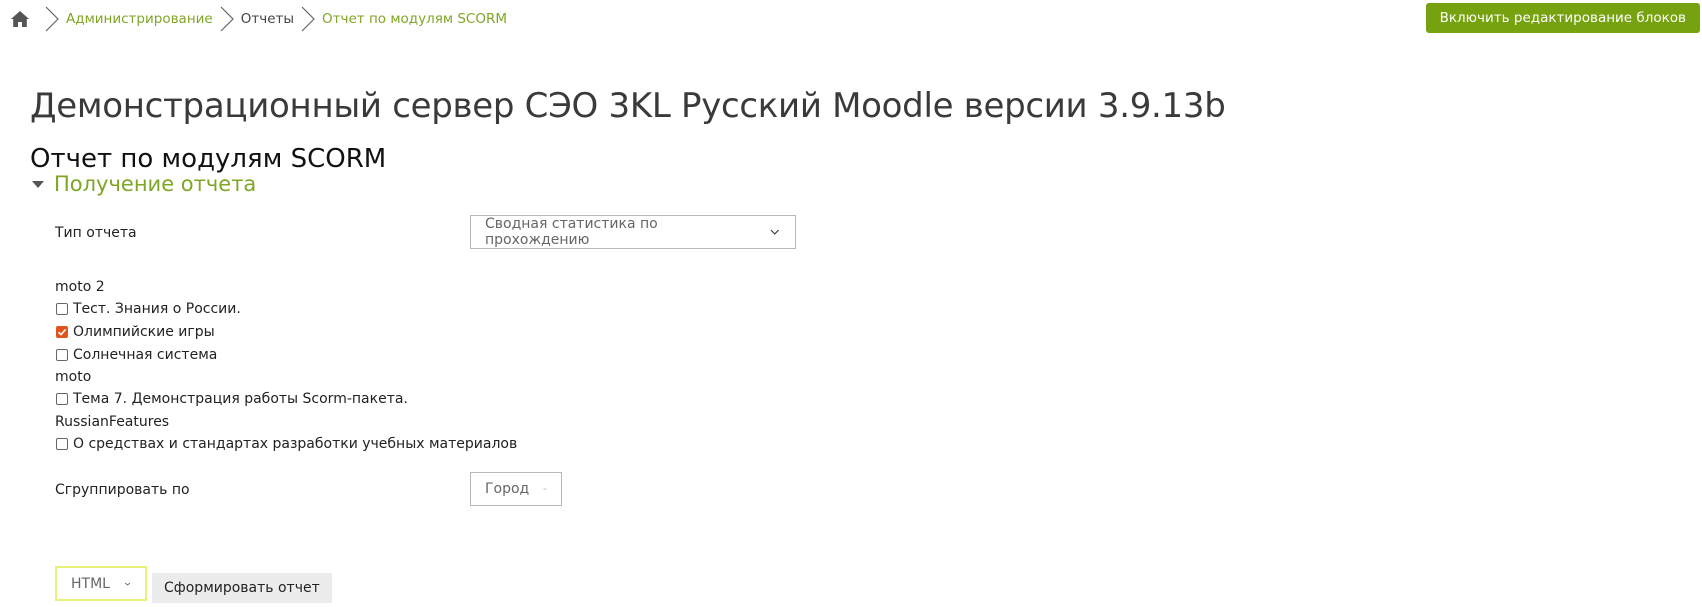  I want to click on home-icon, so click(20, 19).